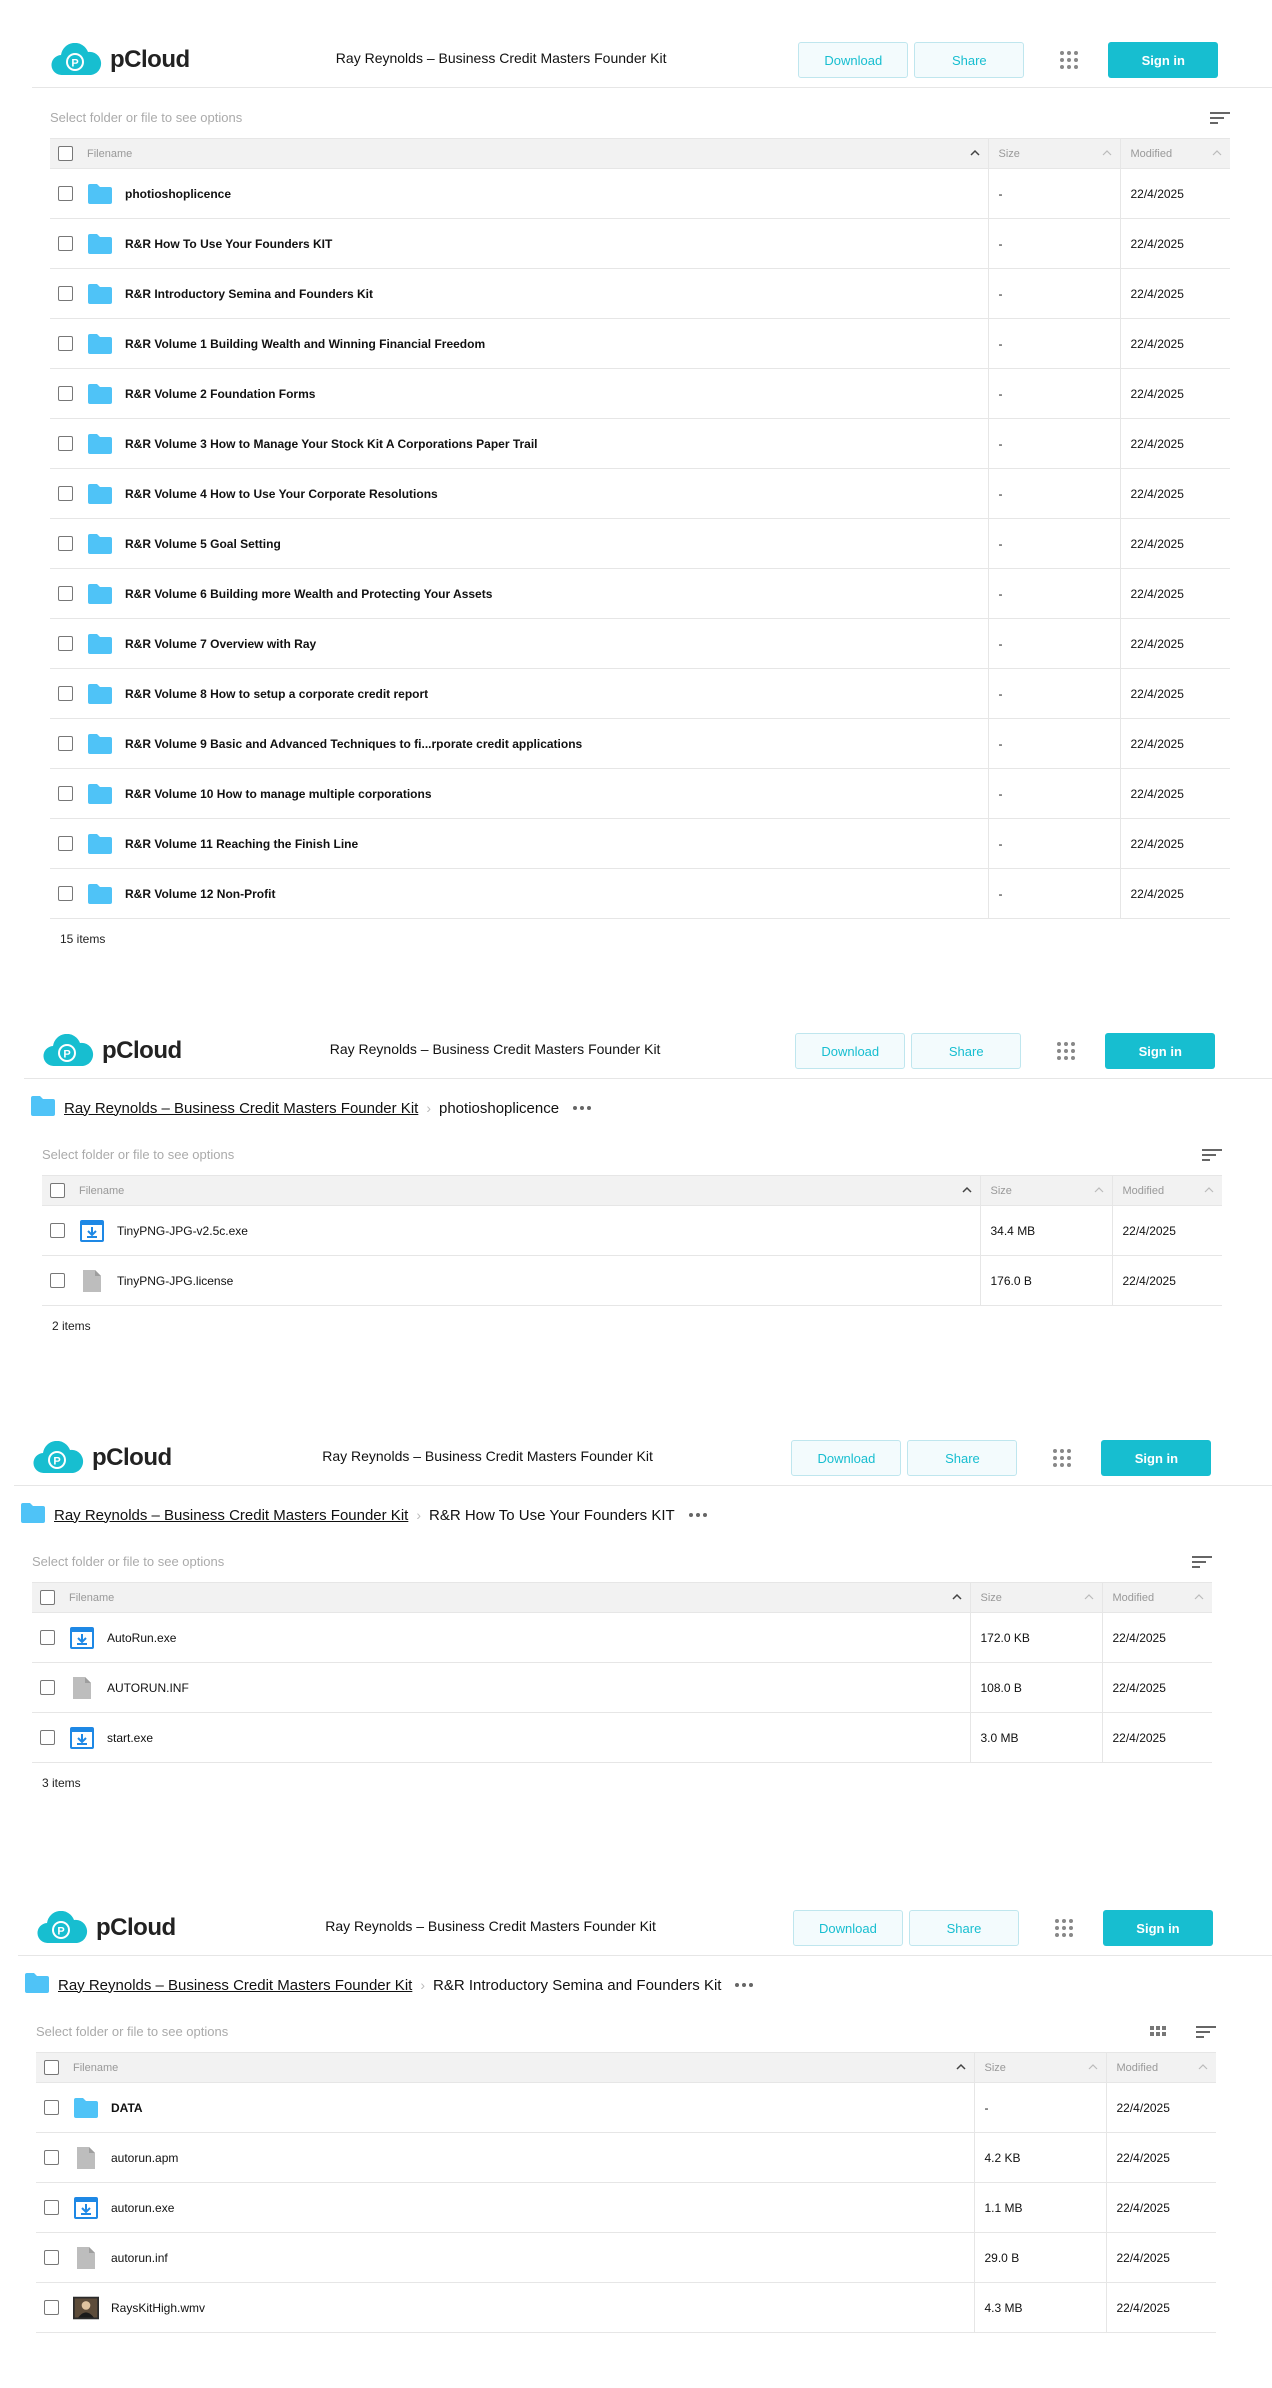 This screenshot has height=2388, width=1272. What do you see at coordinates (640, 393) in the screenshot?
I see `table-row: R&R Volume 2 Foundation Forms -22/4/2025` at bounding box center [640, 393].